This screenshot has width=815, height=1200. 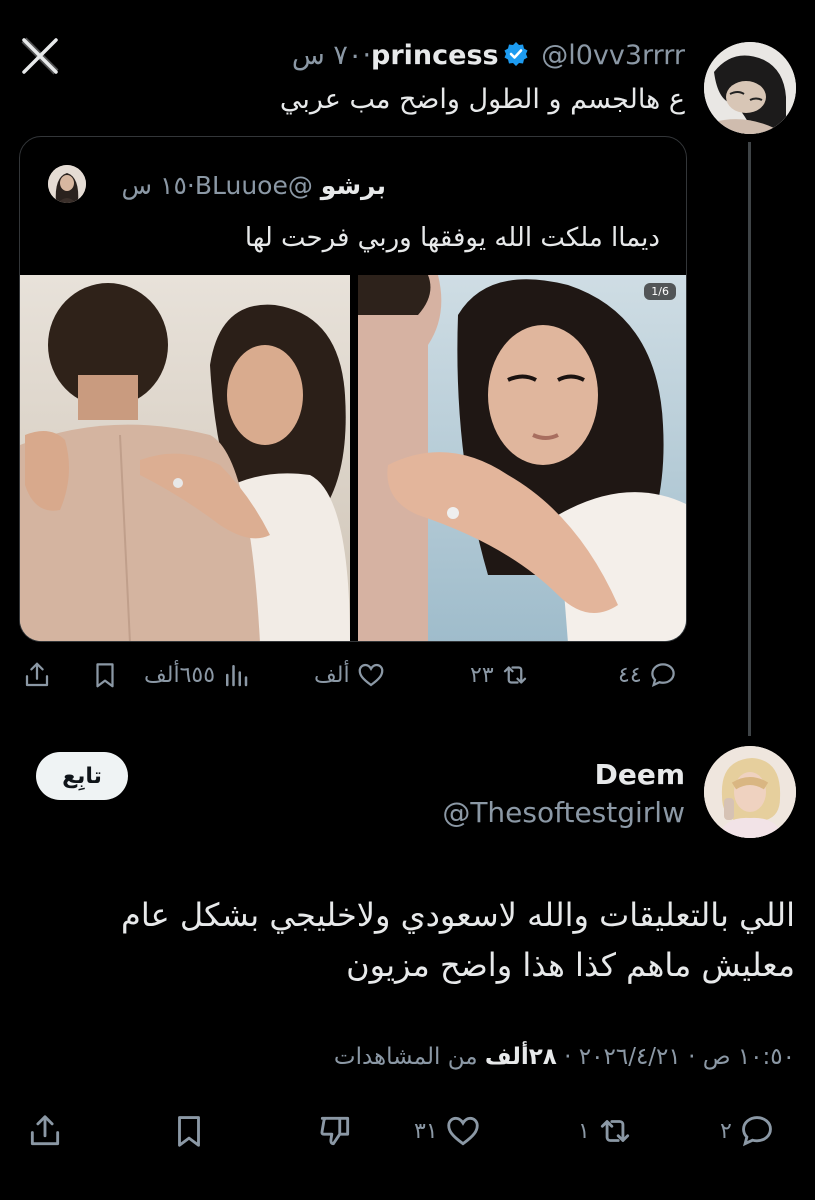 What do you see at coordinates (435, 55) in the screenshot?
I see `parent-author-name: princess` at bounding box center [435, 55].